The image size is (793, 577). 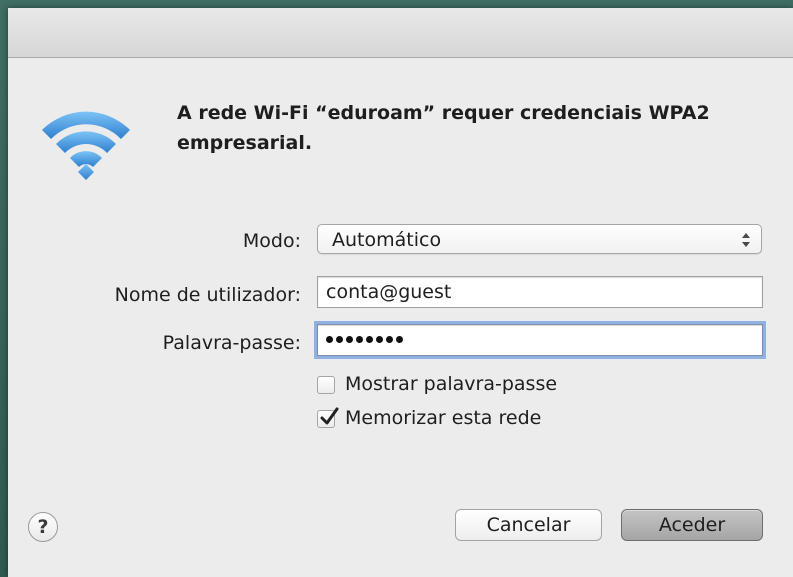 I want to click on password-label: Palavra-passe:, so click(x=231, y=343).